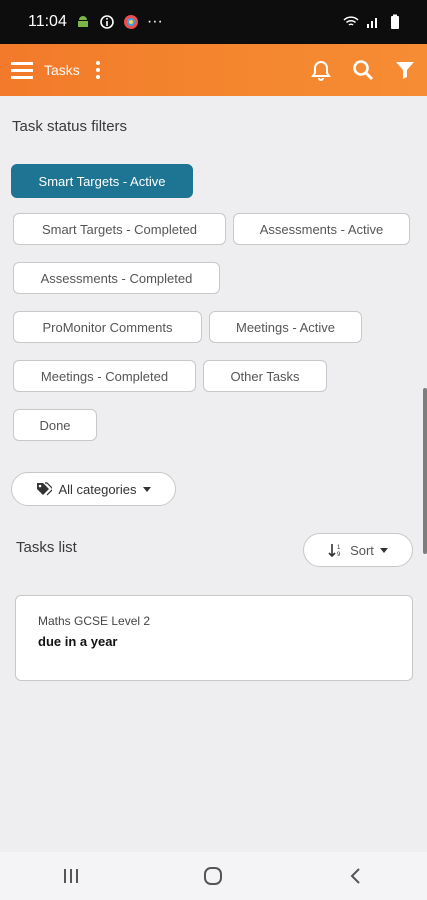  I want to click on battery-icon, so click(395, 21).